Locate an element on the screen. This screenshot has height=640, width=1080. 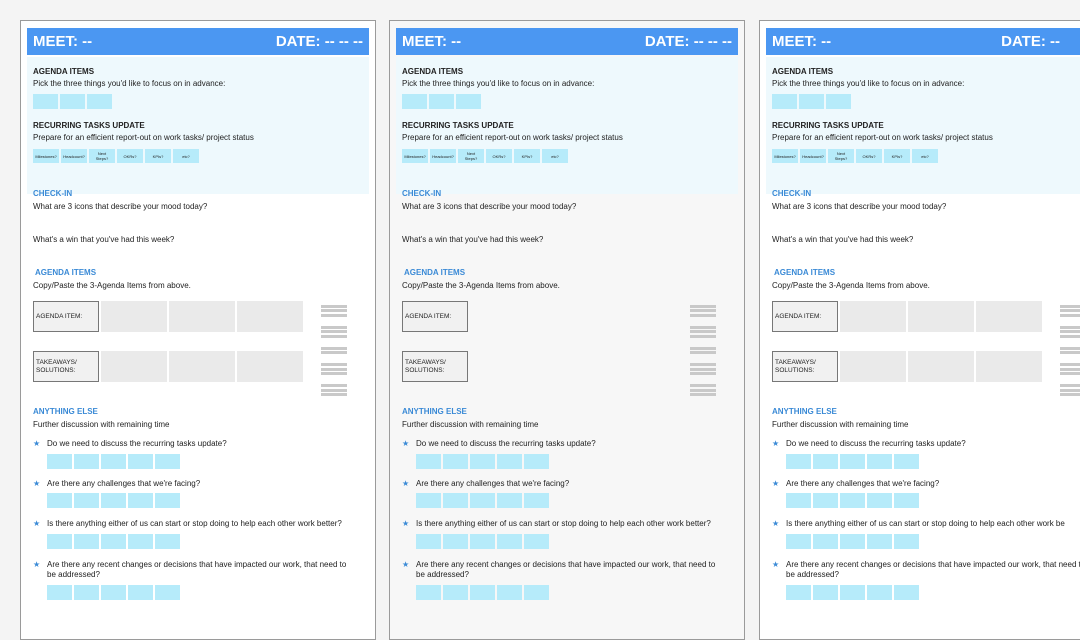
star-icon: ★ is located at coordinates (776, 523).